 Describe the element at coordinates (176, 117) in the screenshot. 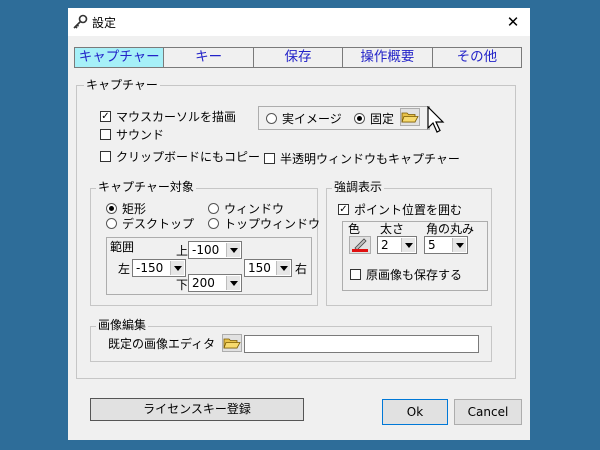

I see `draw-cursor-label: マウスカーソルを描画` at that location.